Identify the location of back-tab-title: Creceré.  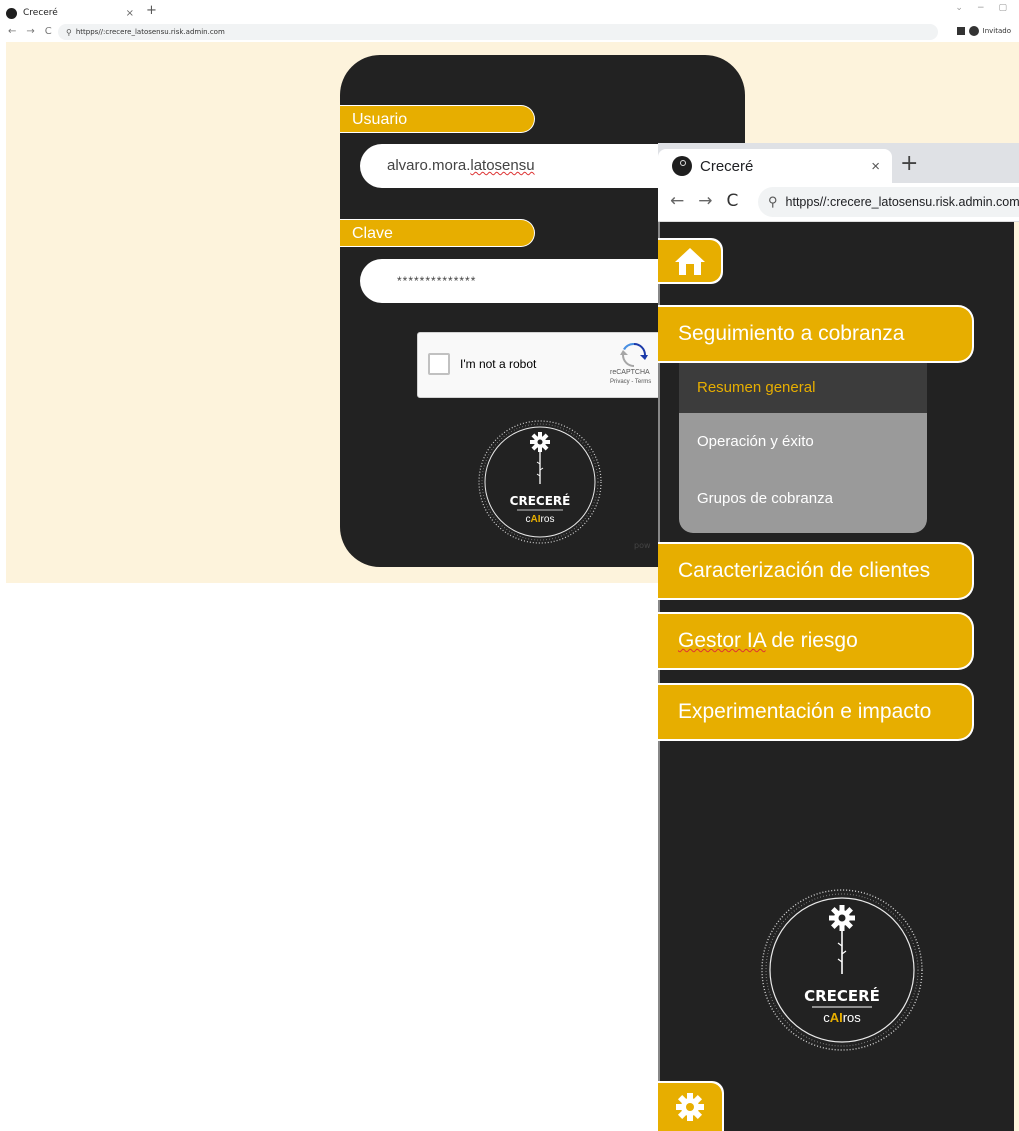
(40, 13).